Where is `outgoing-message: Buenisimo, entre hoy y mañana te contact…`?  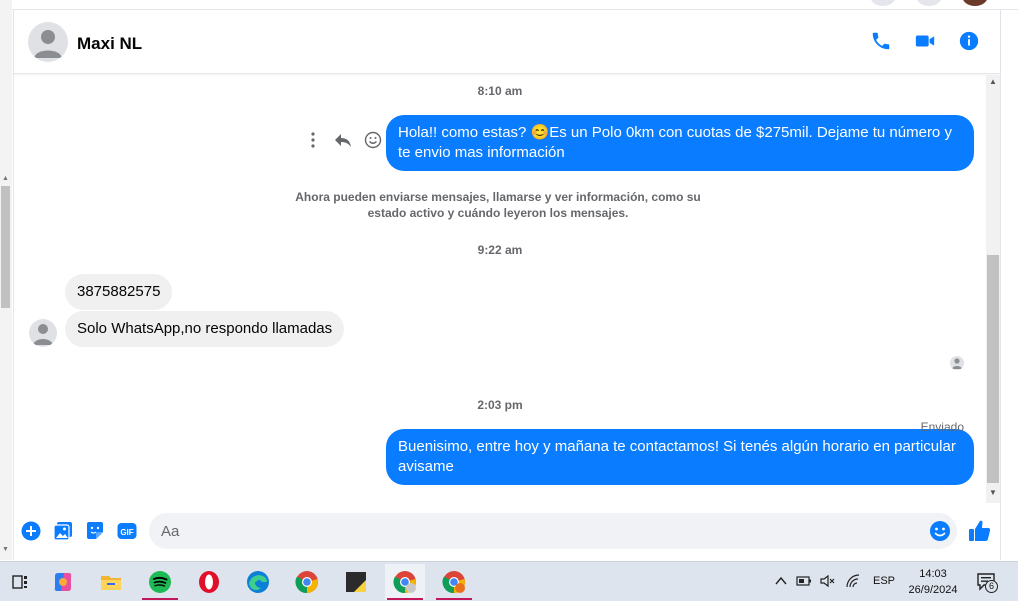 outgoing-message: Buenisimo, entre hoy y mañana te contact… is located at coordinates (680, 457).